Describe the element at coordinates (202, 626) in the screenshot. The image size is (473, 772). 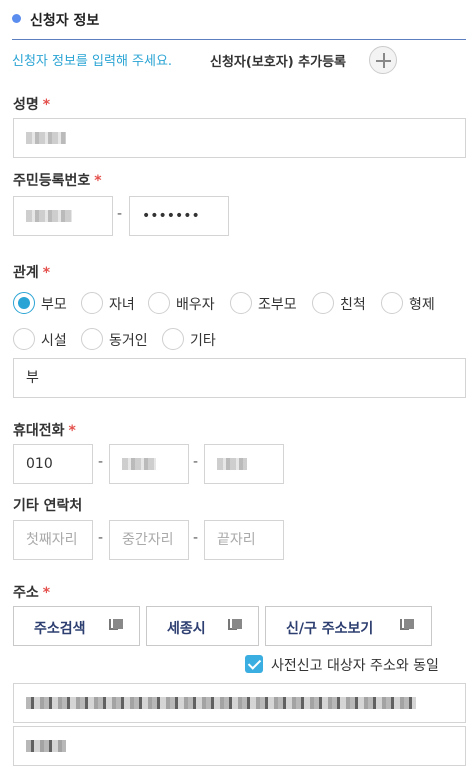
I see `sejong-button: 세종시` at that location.